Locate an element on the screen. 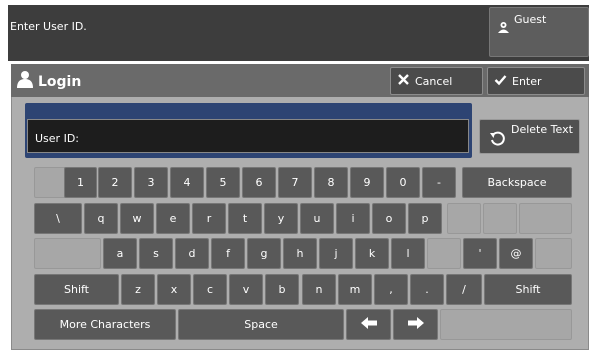  key-b: b is located at coordinates (282, 289).